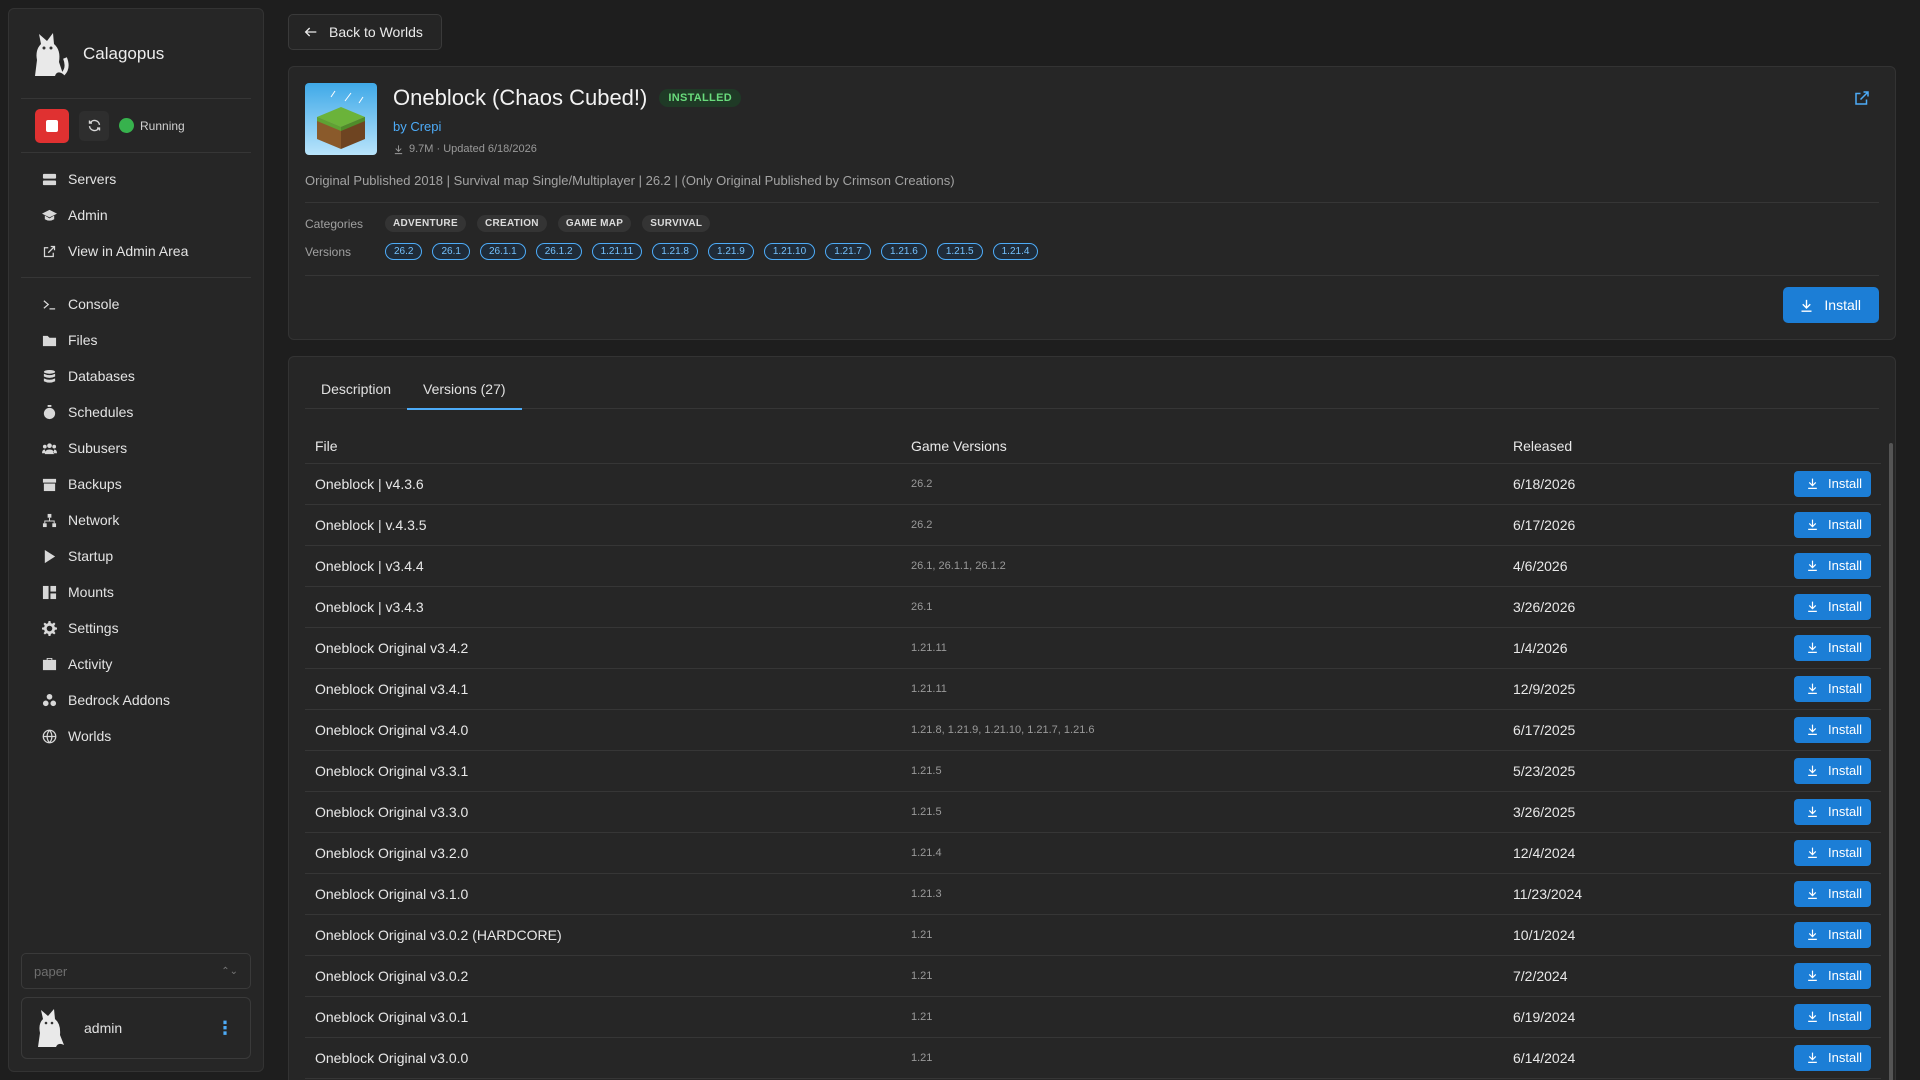  What do you see at coordinates (225, 1028) in the screenshot?
I see `more-vertical-icon: ⋮` at bounding box center [225, 1028].